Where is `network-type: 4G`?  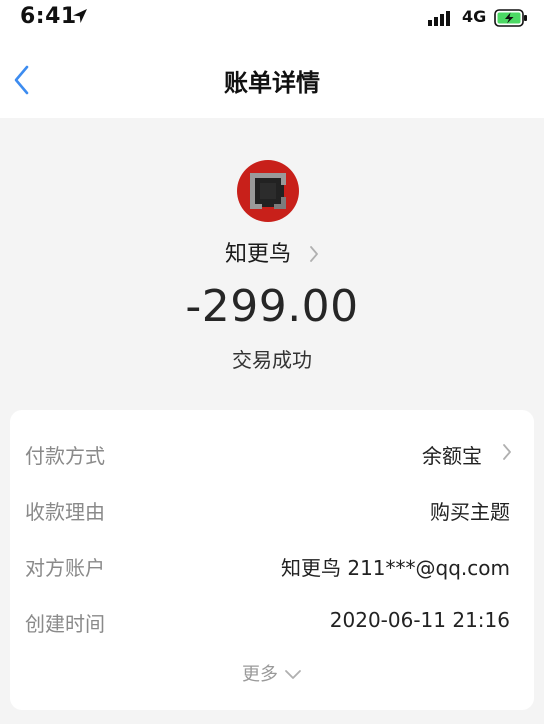 network-type: 4G is located at coordinates (474, 16).